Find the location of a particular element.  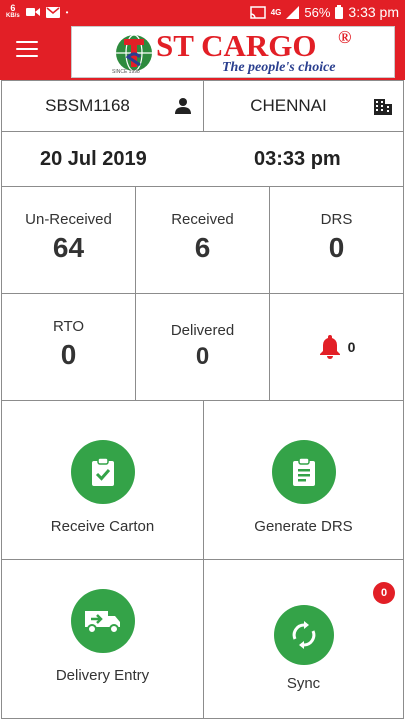

clipboard-check-icon is located at coordinates (102, 471).